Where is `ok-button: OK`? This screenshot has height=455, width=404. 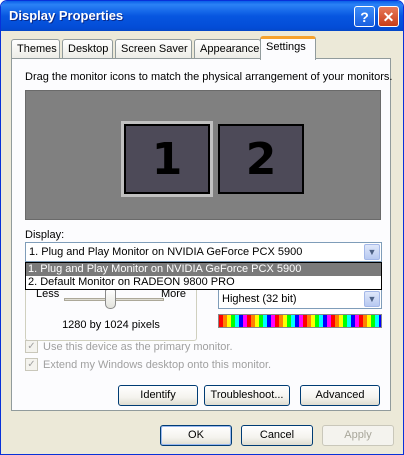
ok-button: OK is located at coordinates (196, 435).